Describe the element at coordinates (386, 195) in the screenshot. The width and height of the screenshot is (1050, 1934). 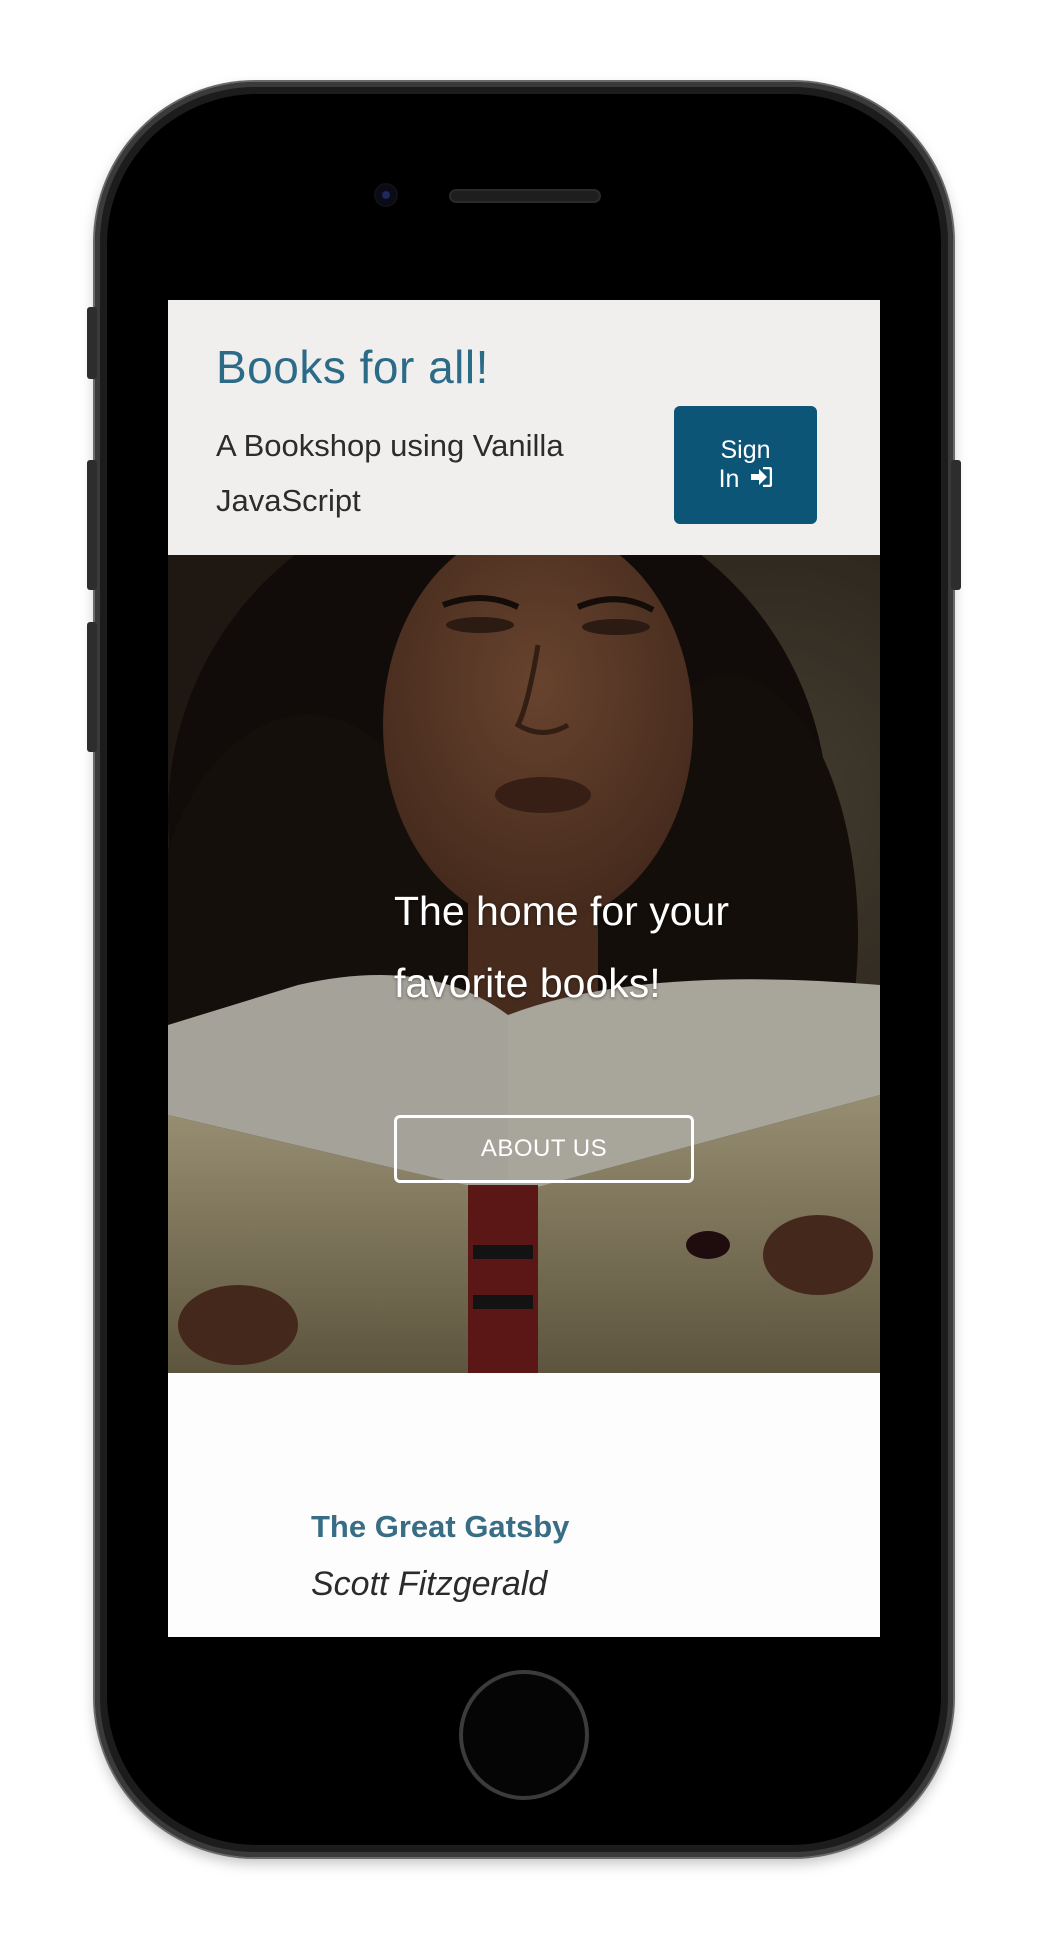
I see `front-camera-icon` at that location.